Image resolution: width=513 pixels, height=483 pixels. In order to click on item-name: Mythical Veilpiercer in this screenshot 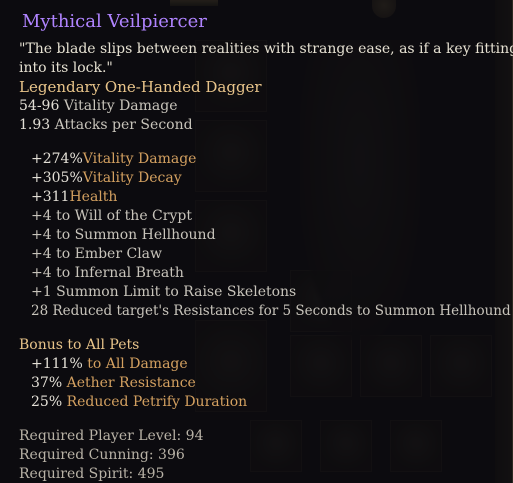, I will do `click(114, 21)`.